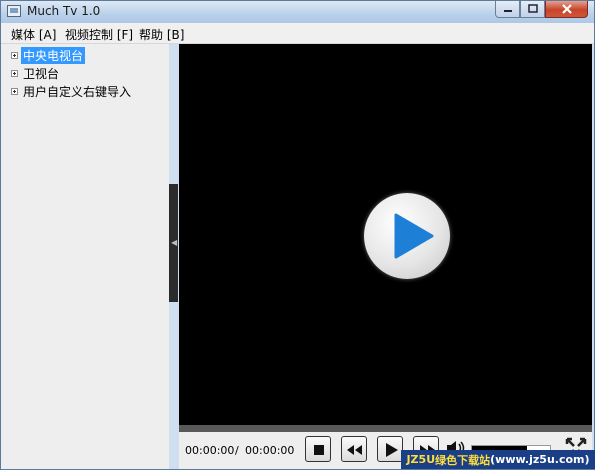 Image resolution: width=595 pixels, height=470 pixels. Describe the element at coordinates (297, 12) in the screenshot. I see `title-bar: Much Tv 1.0` at that location.